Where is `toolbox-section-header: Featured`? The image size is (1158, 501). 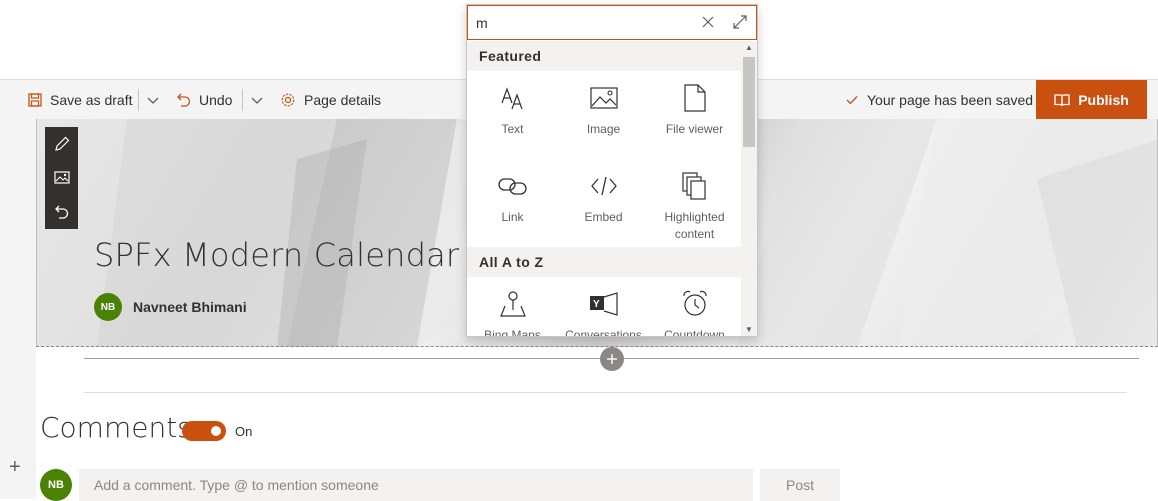 toolbox-section-header: Featured is located at coordinates (604, 56).